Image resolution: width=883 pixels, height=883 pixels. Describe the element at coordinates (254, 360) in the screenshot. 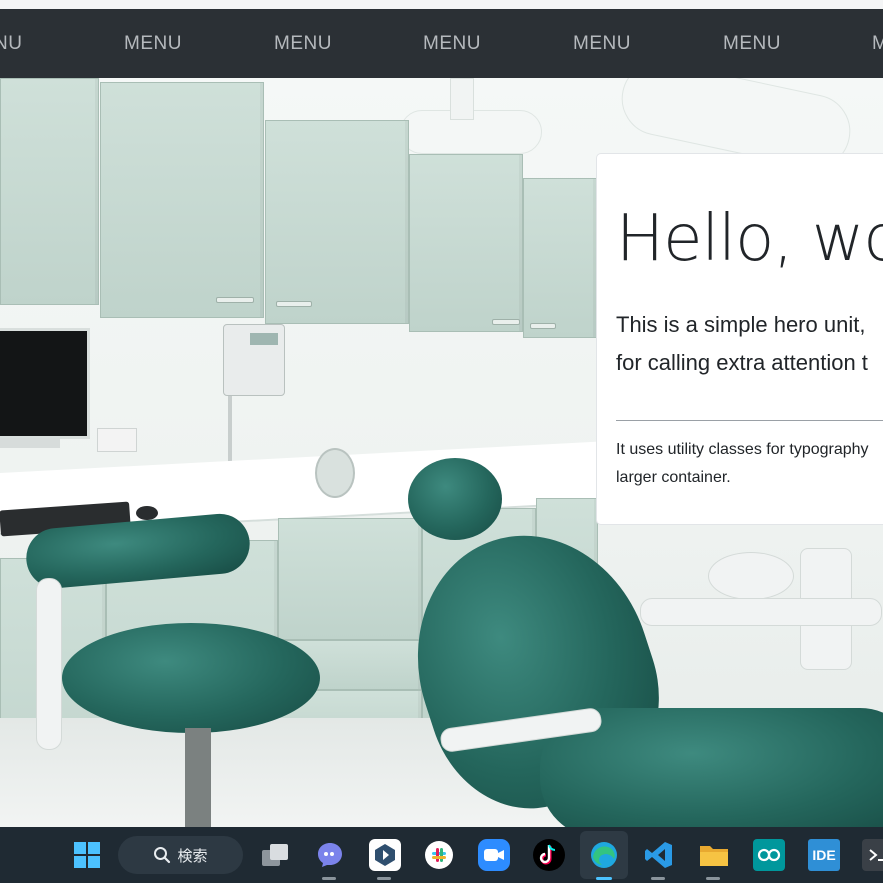

I see `wall-phone` at that location.